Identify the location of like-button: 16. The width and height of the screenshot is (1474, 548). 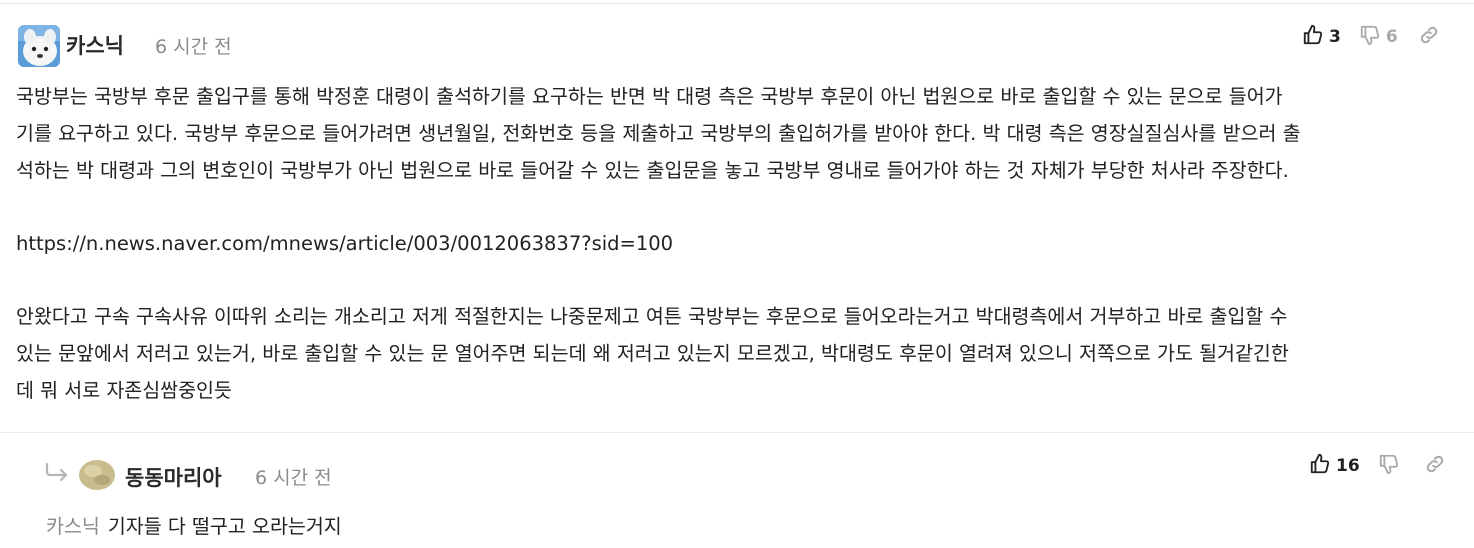
(1334, 466).